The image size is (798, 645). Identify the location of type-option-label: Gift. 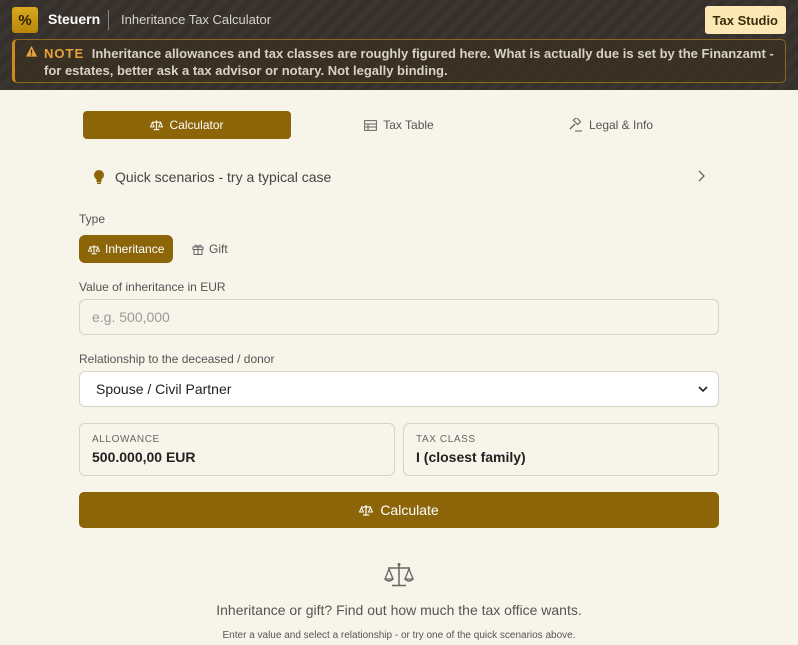
(218, 249).